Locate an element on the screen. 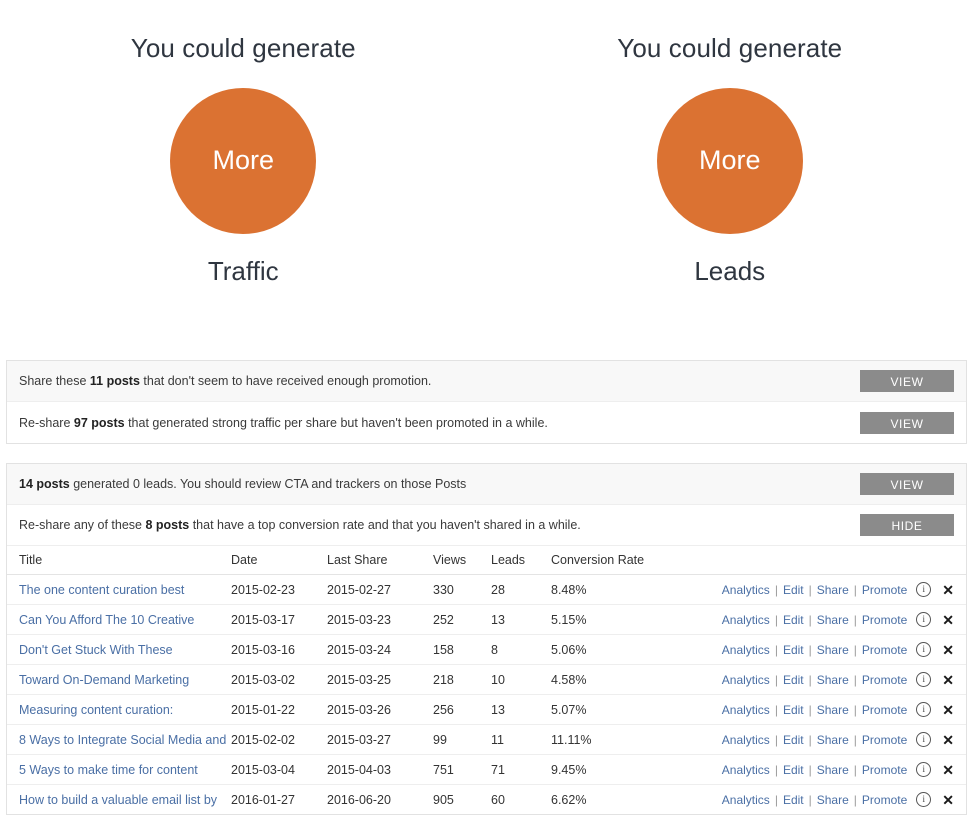 The image size is (973, 815). cell-row-actions: Analytics|Edit|Share|Promotei✕ is located at coordinates (838, 590).